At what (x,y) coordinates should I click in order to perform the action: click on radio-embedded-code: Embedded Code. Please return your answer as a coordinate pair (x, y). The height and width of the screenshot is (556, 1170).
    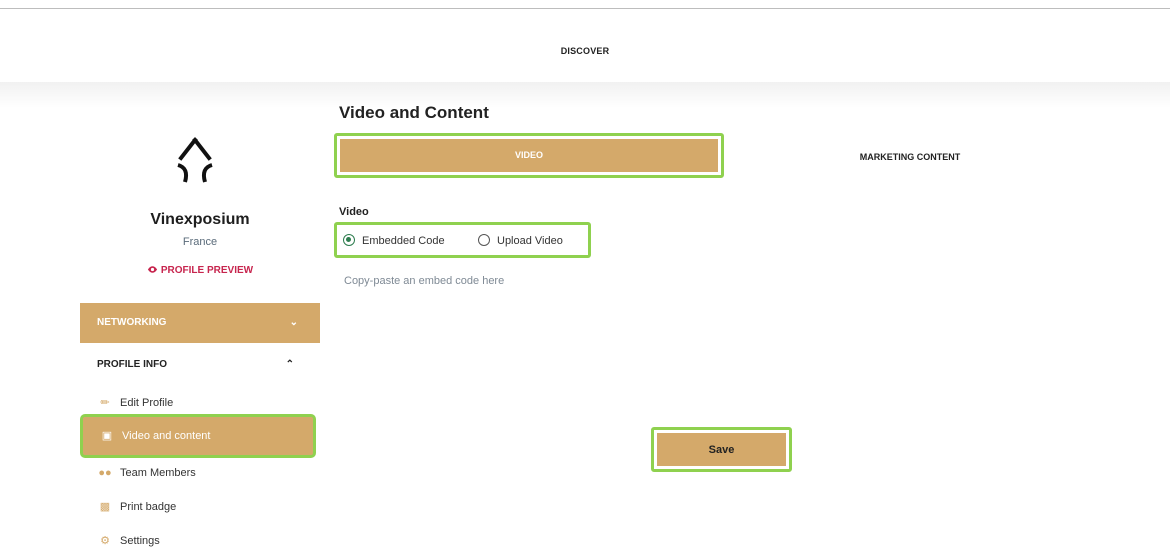
    Looking at the image, I should click on (394, 241).